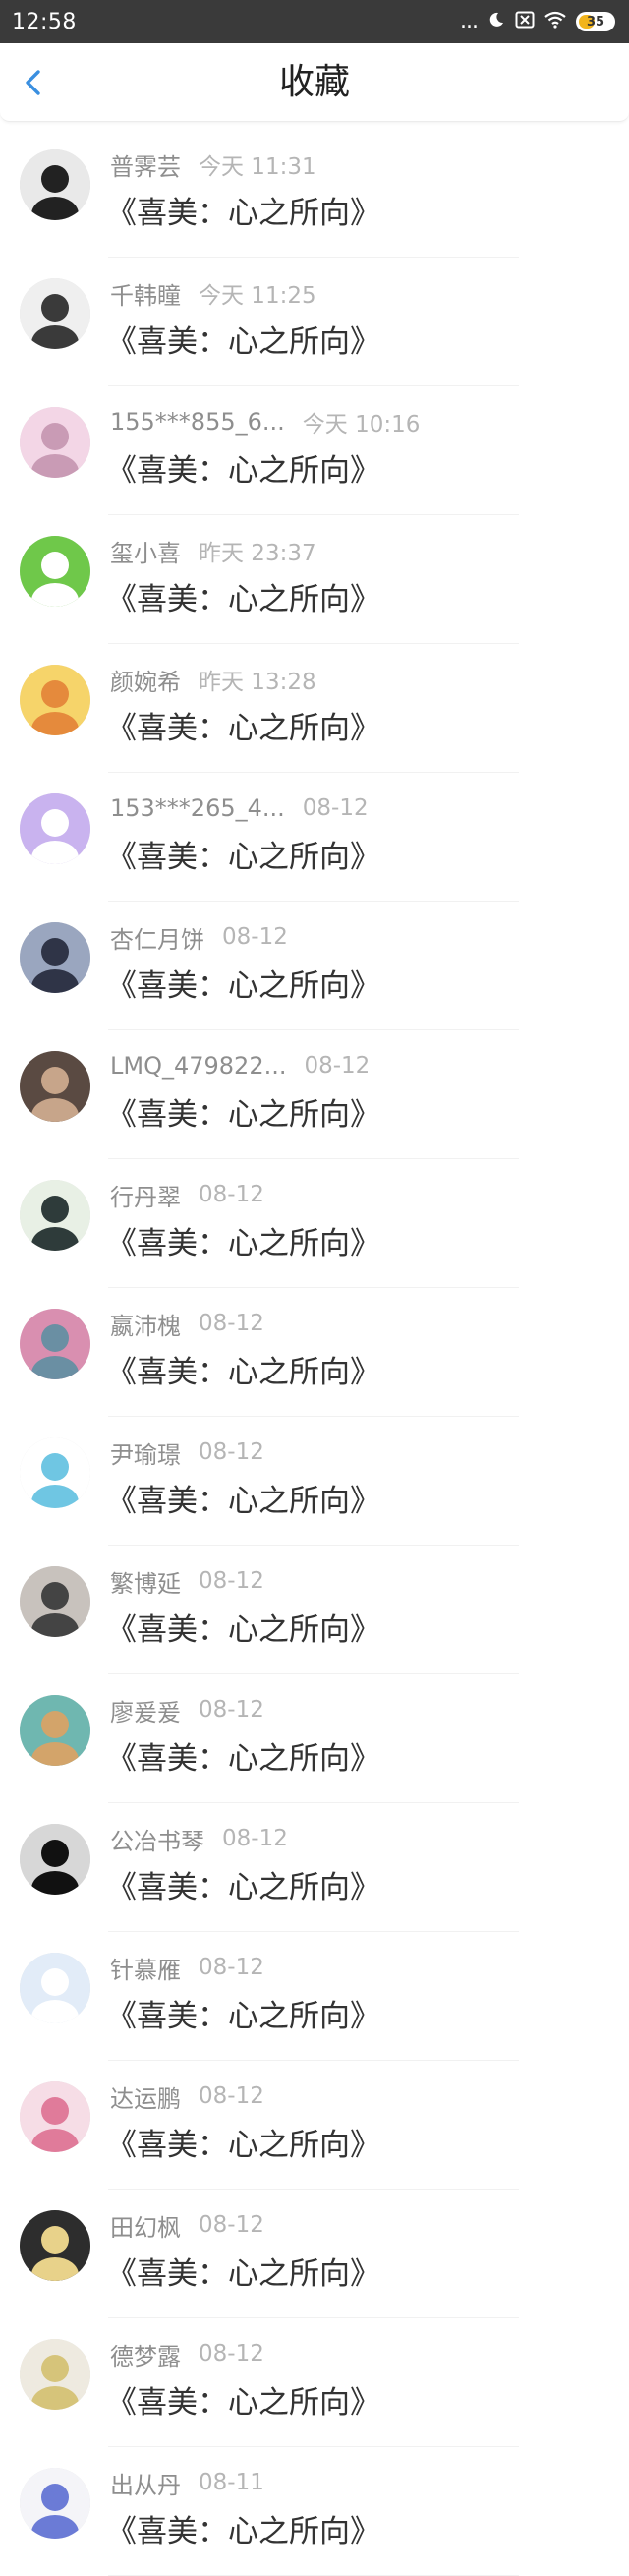  What do you see at coordinates (314, 2125) in the screenshot?
I see `list-item: 达运鹏 08-12 《喜美：心之所向》` at bounding box center [314, 2125].